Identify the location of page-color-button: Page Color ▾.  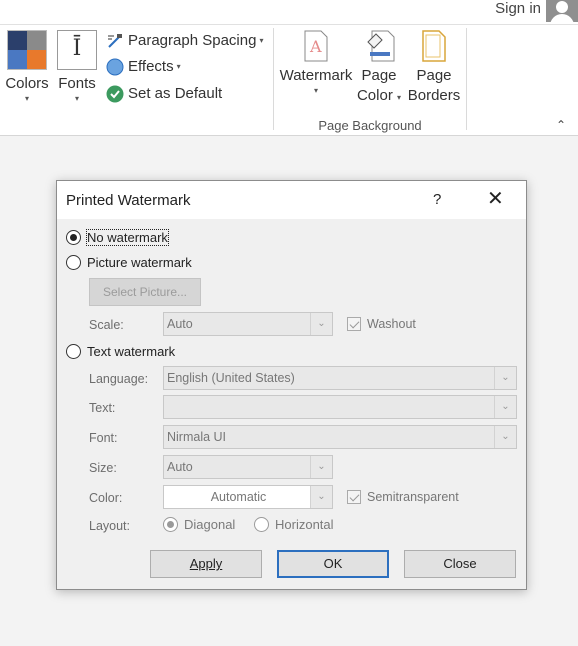
(379, 69).